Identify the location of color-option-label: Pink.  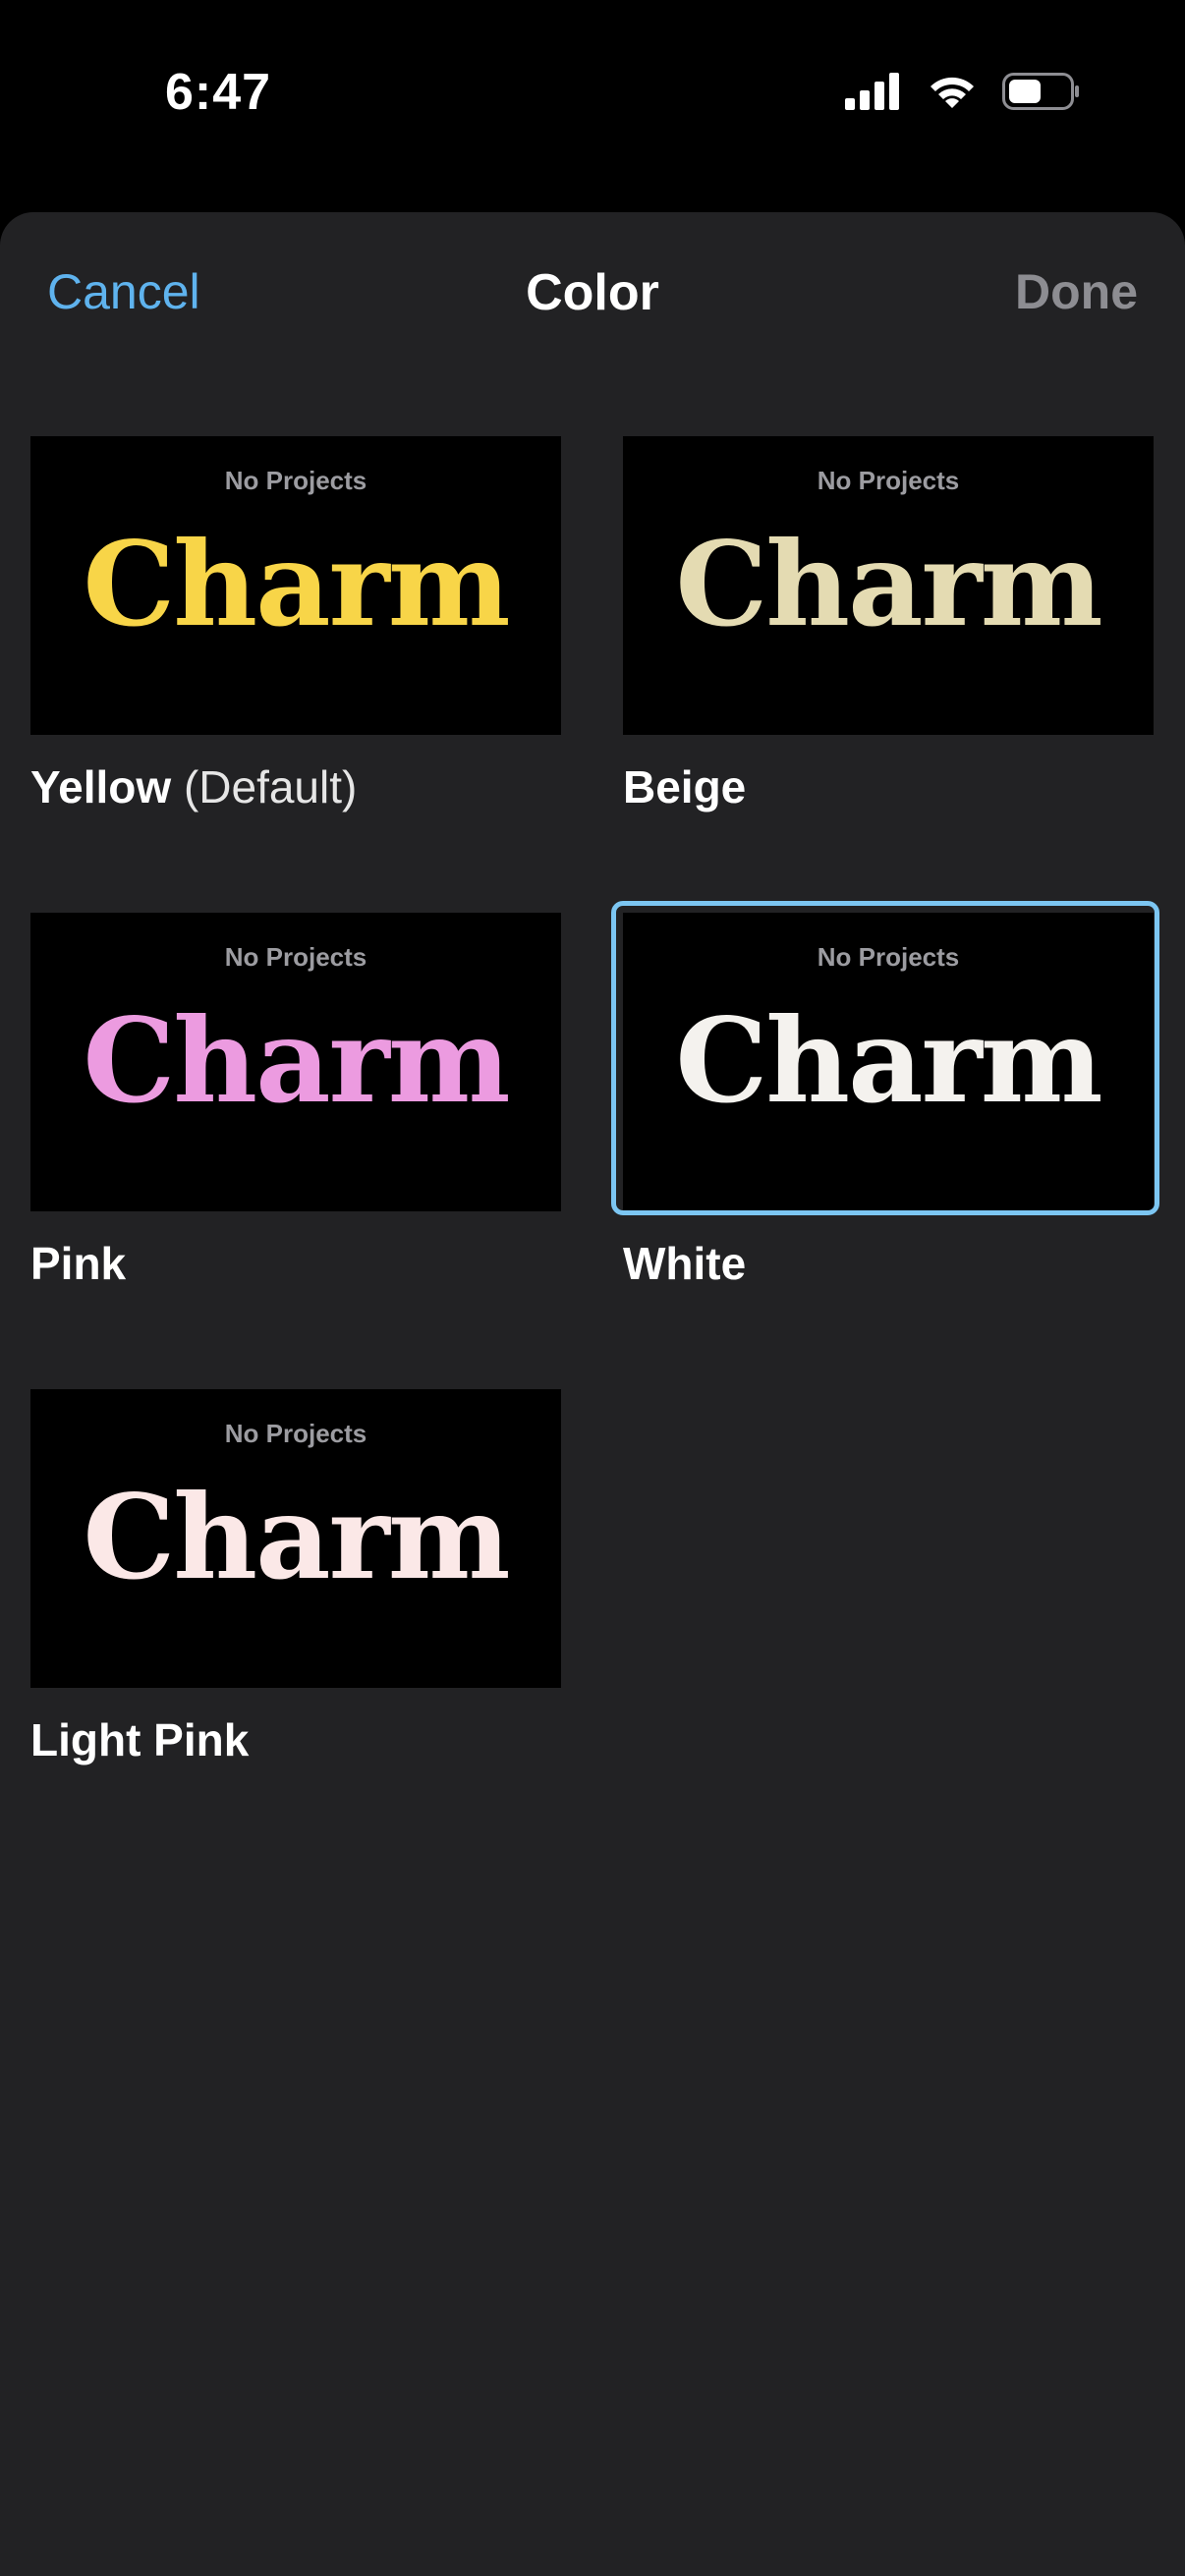
(296, 1263).